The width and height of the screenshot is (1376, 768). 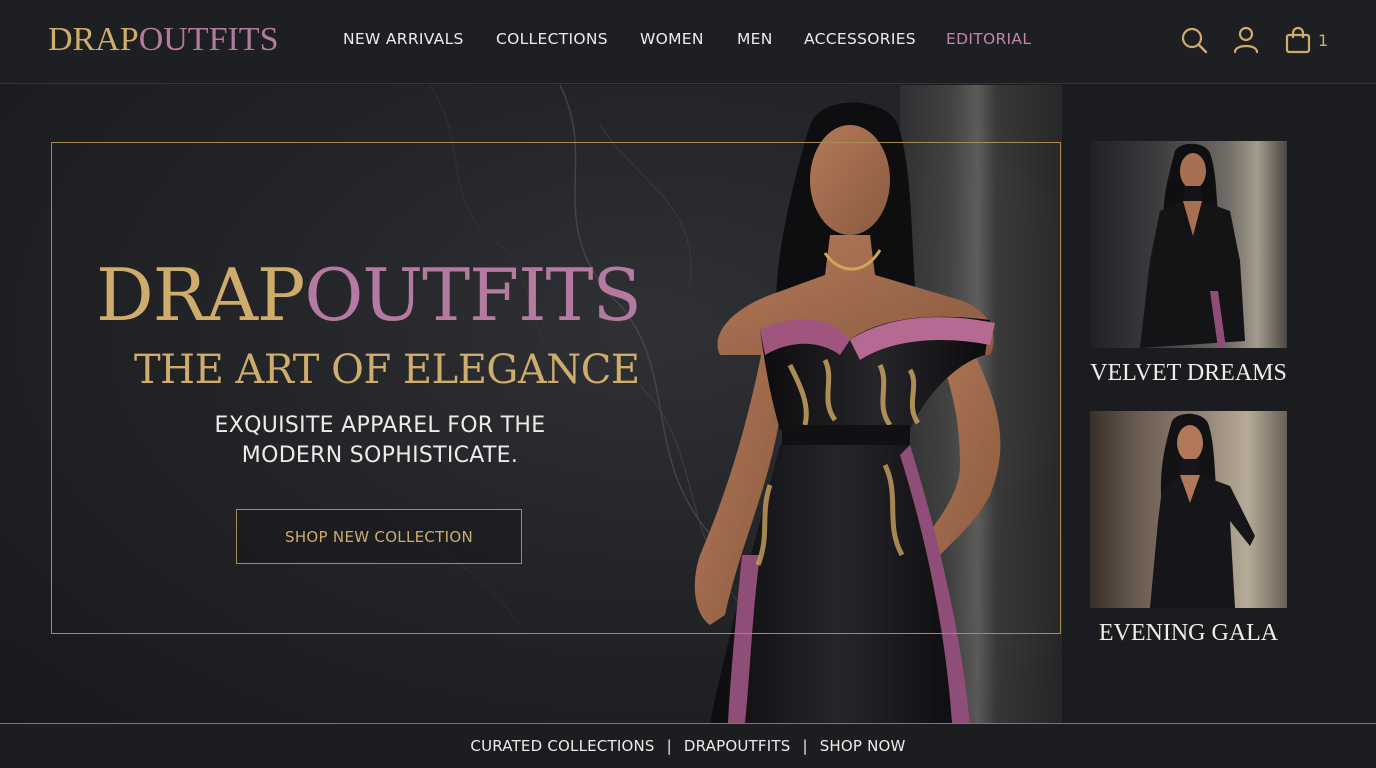 What do you see at coordinates (208, 39) in the screenshot?
I see `brand-logo-part2: OUTFITS` at bounding box center [208, 39].